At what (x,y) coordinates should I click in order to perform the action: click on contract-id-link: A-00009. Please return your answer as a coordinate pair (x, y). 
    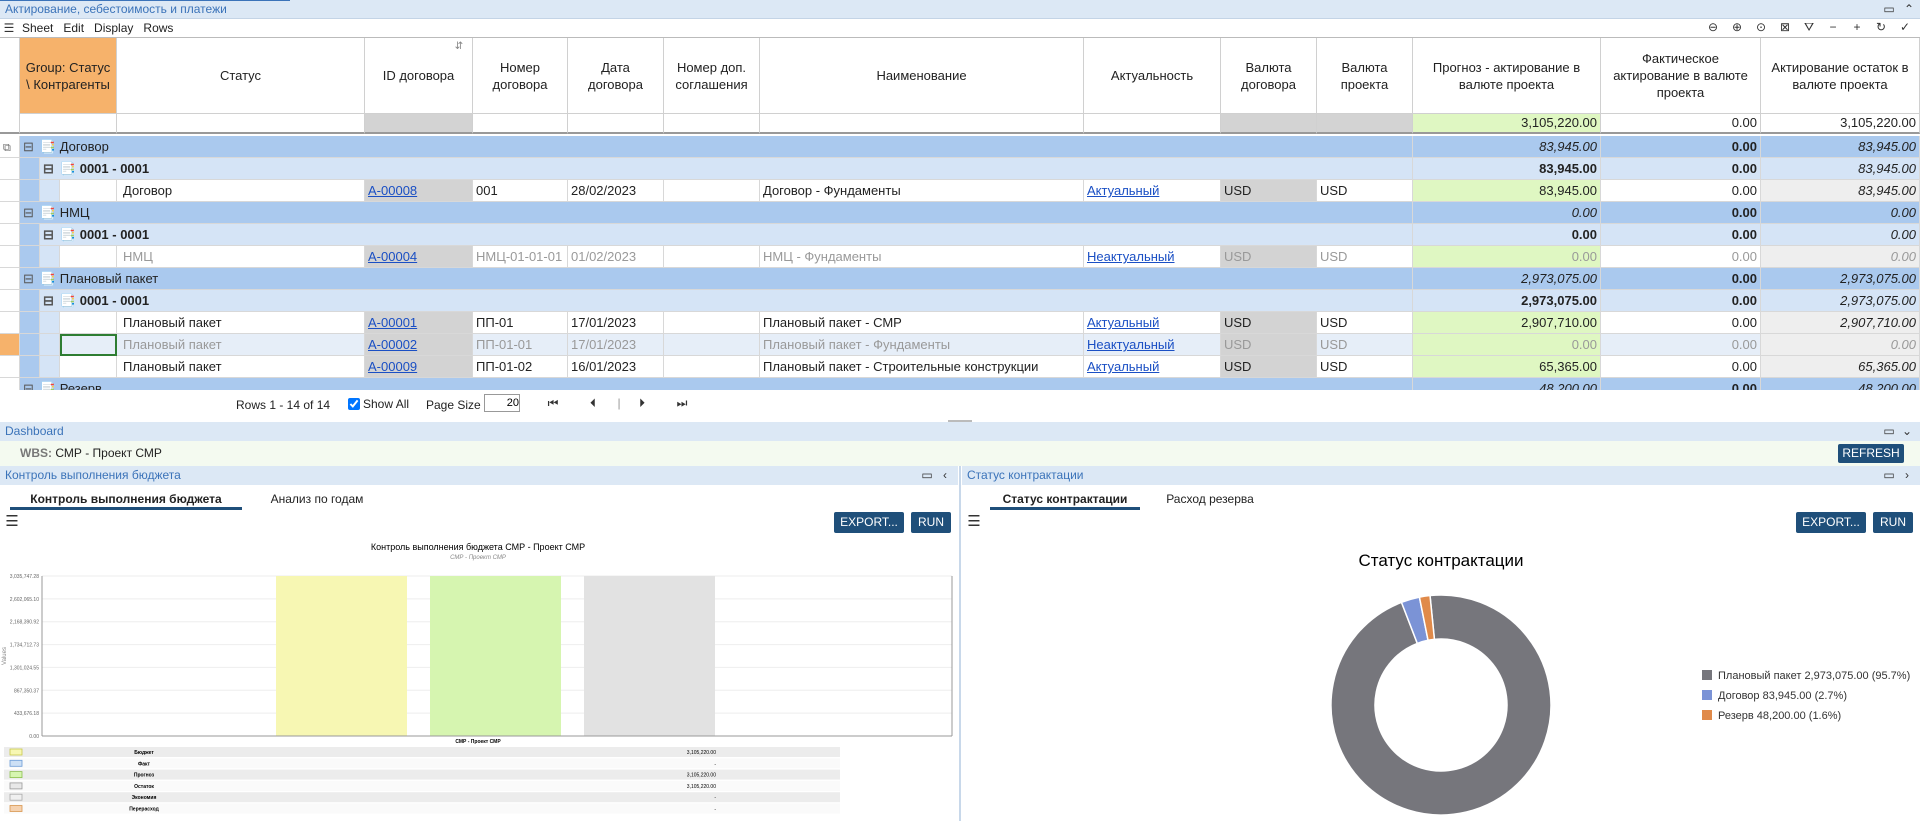
    Looking at the image, I should click on (392, 366).